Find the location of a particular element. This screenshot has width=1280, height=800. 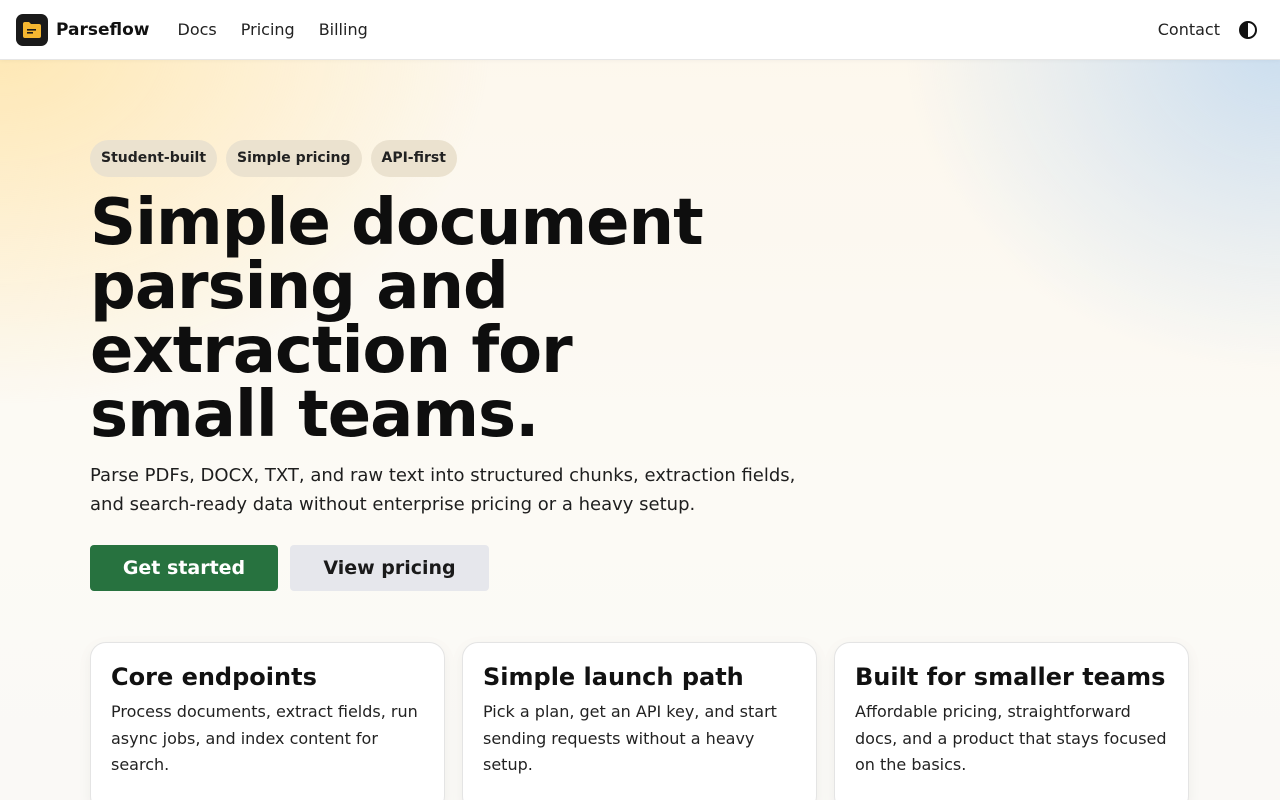

nav-link-contact: Contact is located at coordinates (1189, 29).